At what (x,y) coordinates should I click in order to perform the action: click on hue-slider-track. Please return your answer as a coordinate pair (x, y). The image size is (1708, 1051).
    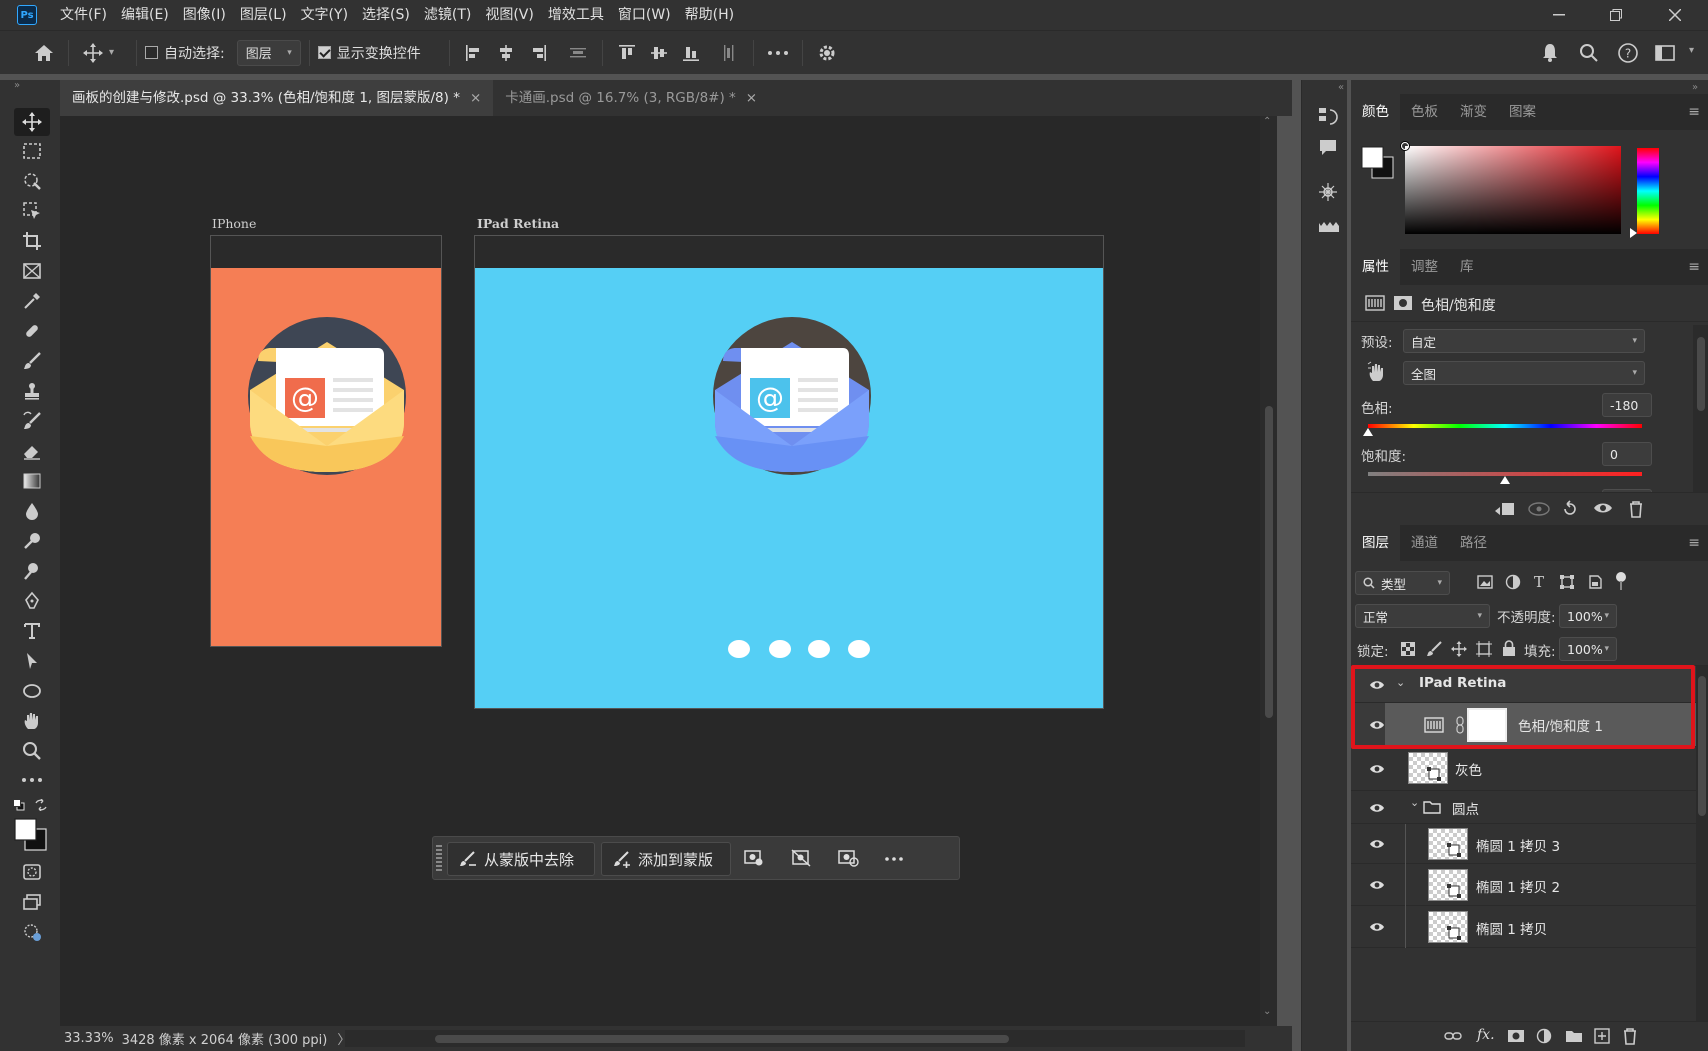
    Looking at the image, I should click on (1502, 430).